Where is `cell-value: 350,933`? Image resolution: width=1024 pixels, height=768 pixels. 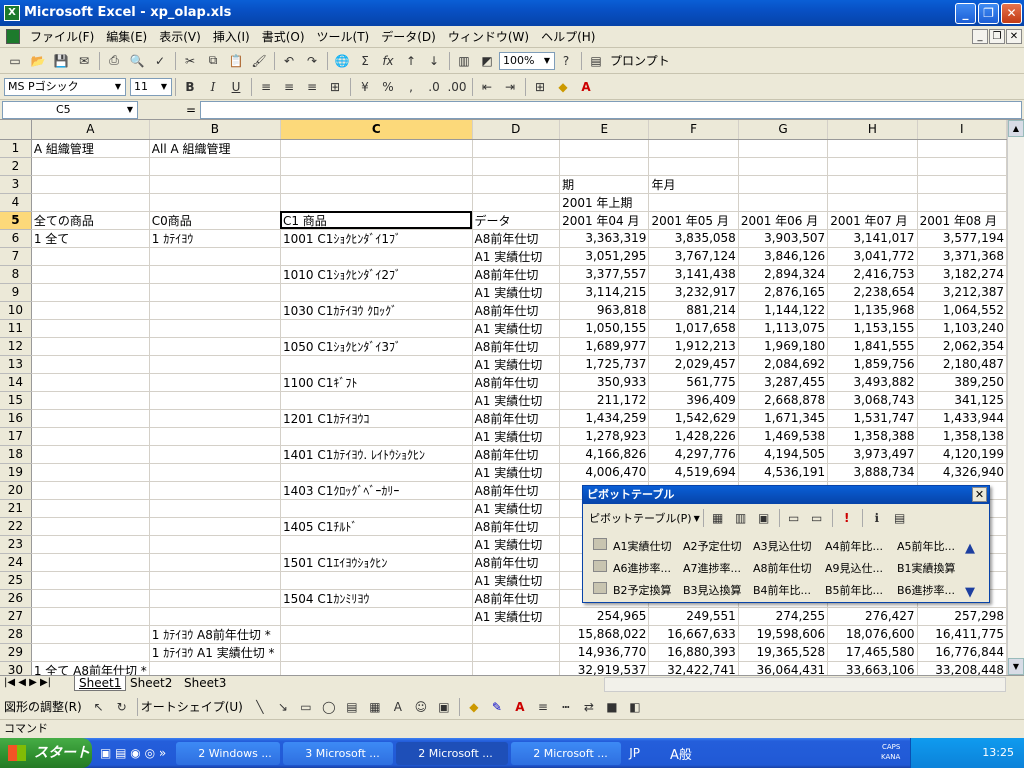 cell-value: 350,933 is located at coordinates (604, 382).